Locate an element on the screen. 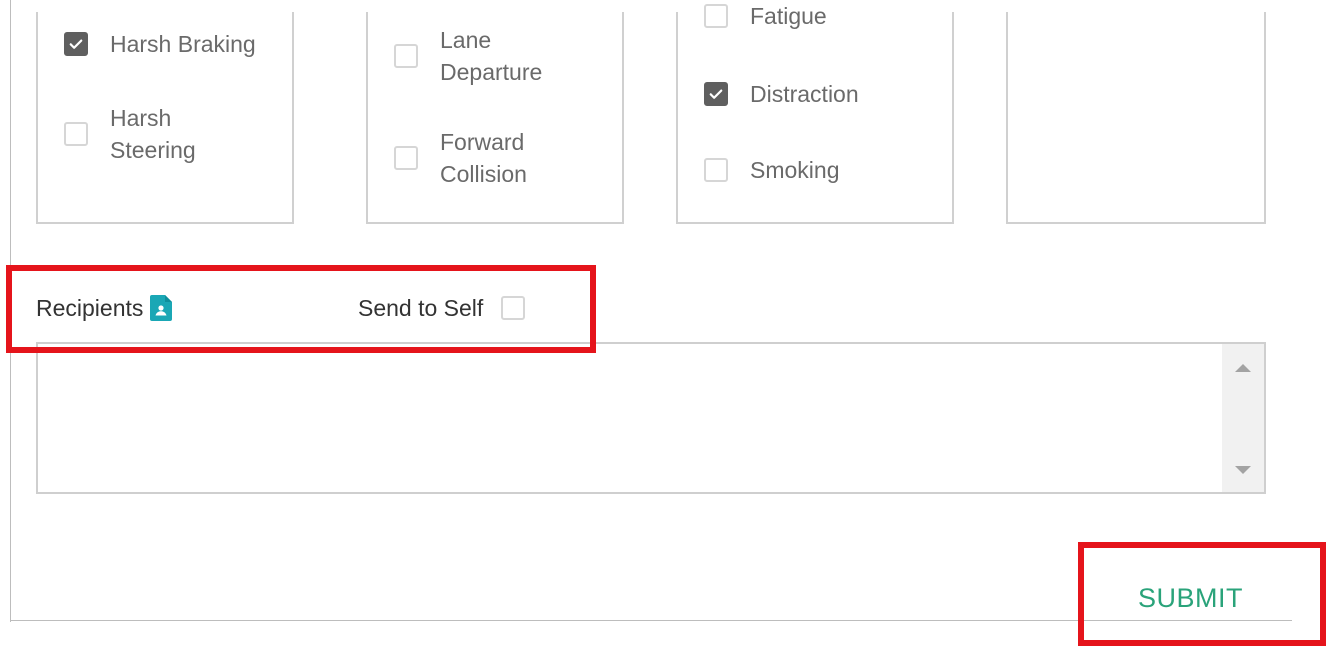 Image resolution: width=1326 pixels, height=646 pixels. checkbox-lane-departure is located at coordinates (406, 56).